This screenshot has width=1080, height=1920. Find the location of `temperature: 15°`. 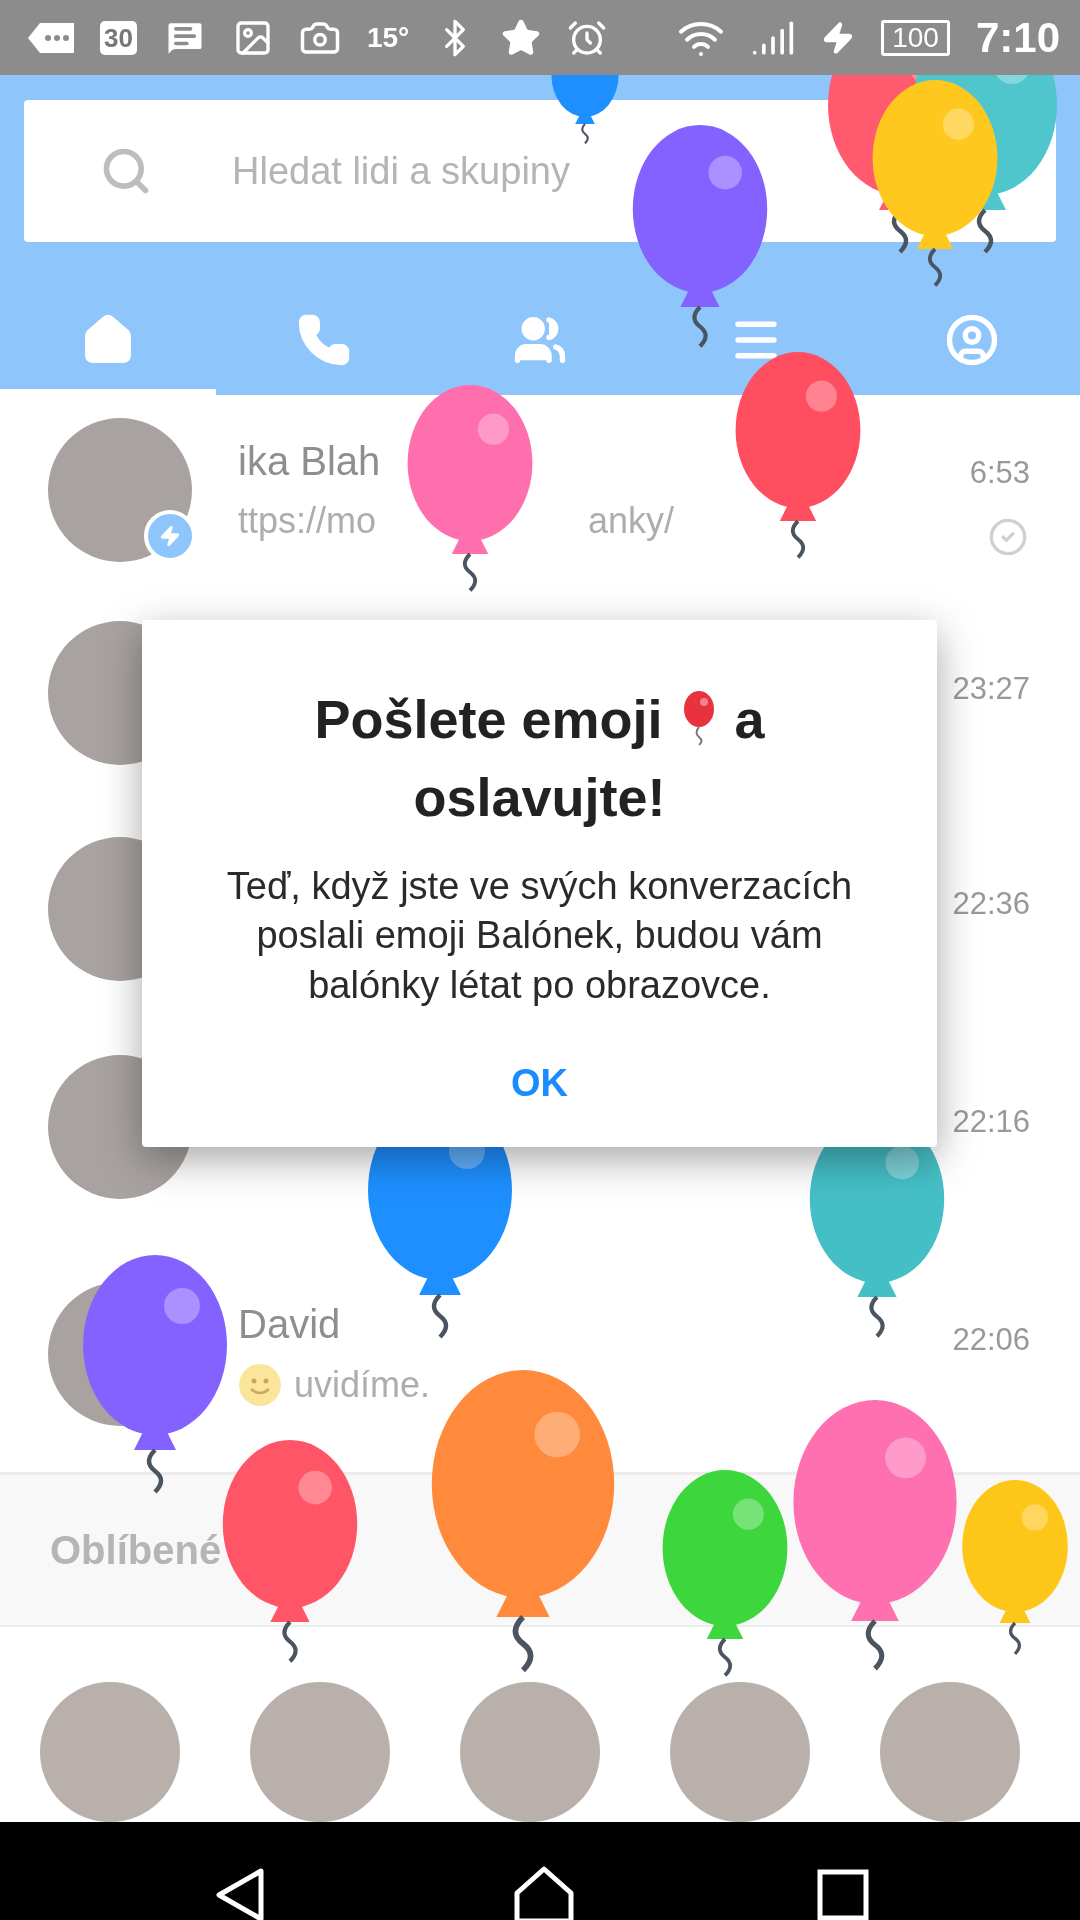

temperature: 15° is located at coordinates (388, 37).